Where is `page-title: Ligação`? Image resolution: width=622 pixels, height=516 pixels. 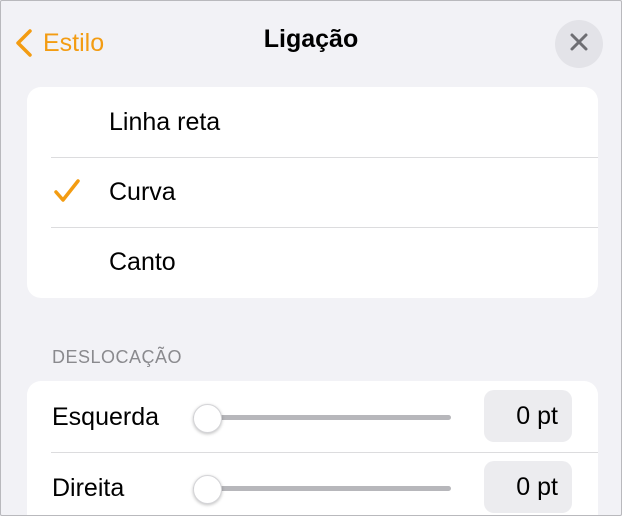
page-title: Ligação is located at coordinates (311, 39).